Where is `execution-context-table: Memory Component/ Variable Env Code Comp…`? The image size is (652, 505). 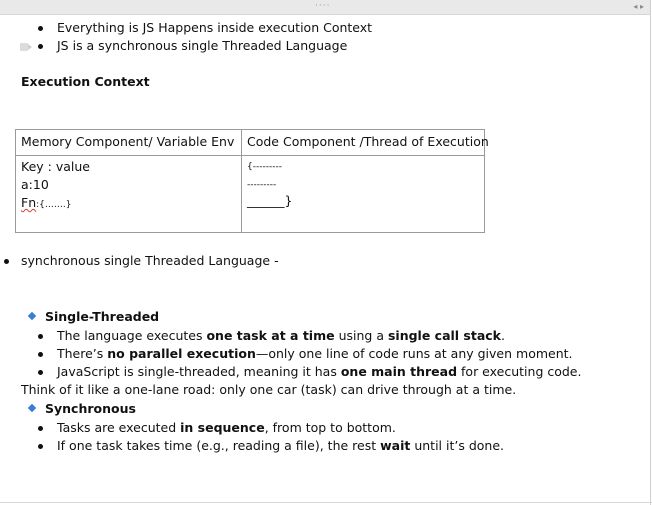 execution-context-table: Memory Component/ Variable Env Code Comp… is located at coordinates (252, 181).